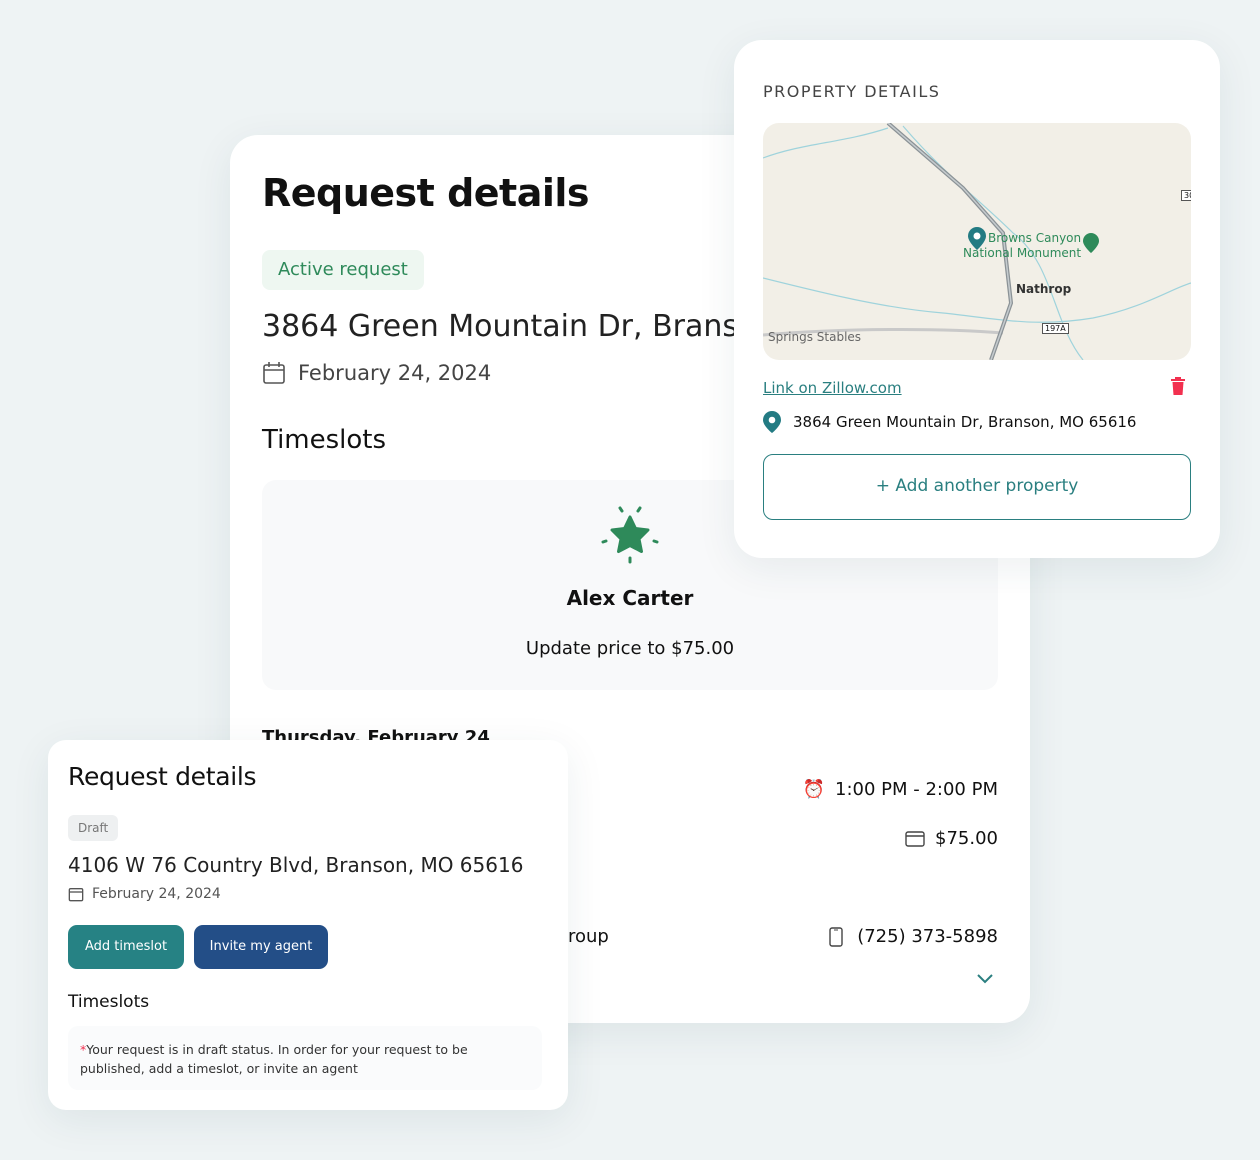 The height and width of the screenshot is (1160, 1260). I want to click on add-timeslot-button: Add timeslot, so click(126, 947).